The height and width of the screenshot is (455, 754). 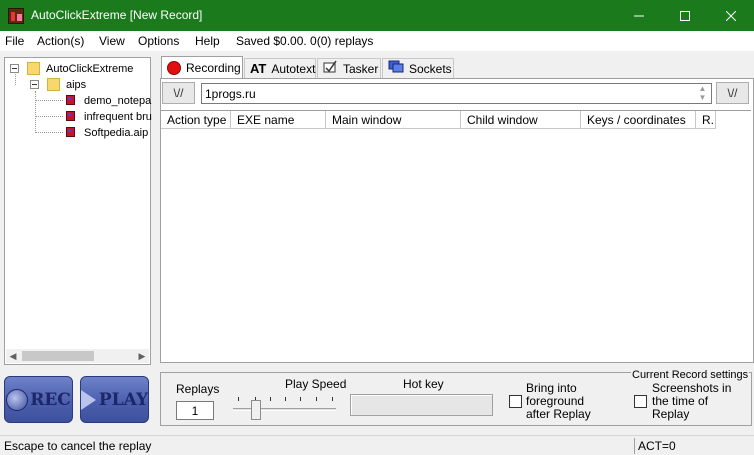 I want to click on tab-autotext: AT Autotext, so click(x=280, y=68).